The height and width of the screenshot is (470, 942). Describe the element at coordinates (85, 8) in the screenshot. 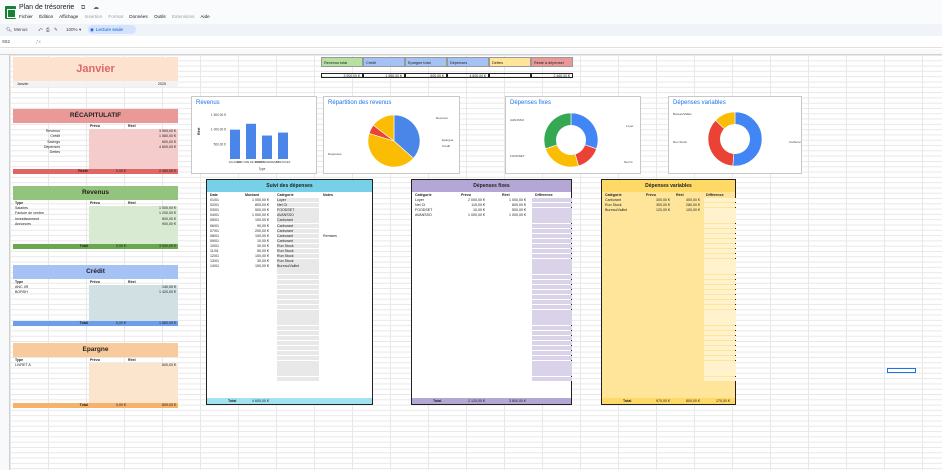

I see `title-icons: ☆ ⧉ ☁` at that location.